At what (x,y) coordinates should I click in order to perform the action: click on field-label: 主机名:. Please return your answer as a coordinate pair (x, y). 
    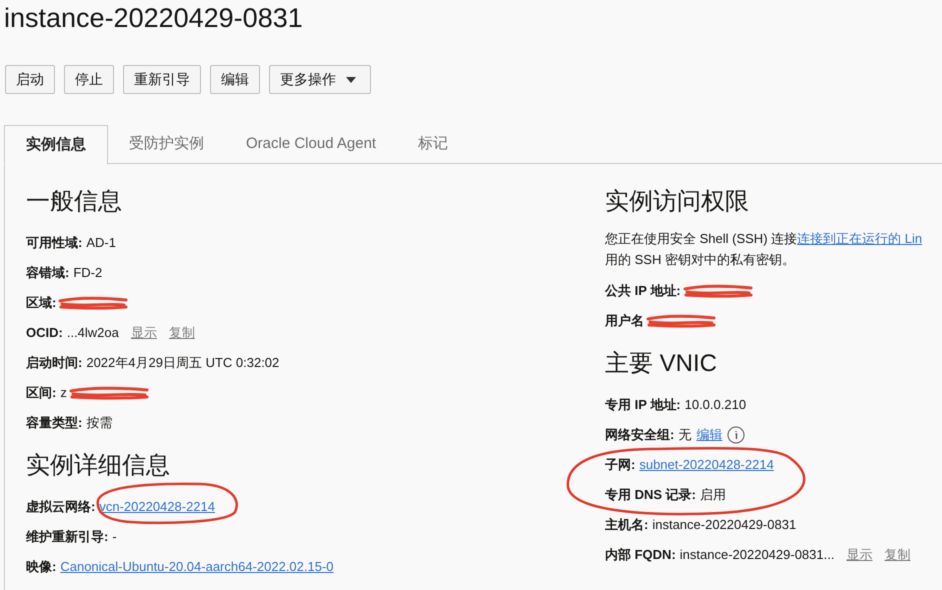
    Looking at the image, I should click on (626, 525).